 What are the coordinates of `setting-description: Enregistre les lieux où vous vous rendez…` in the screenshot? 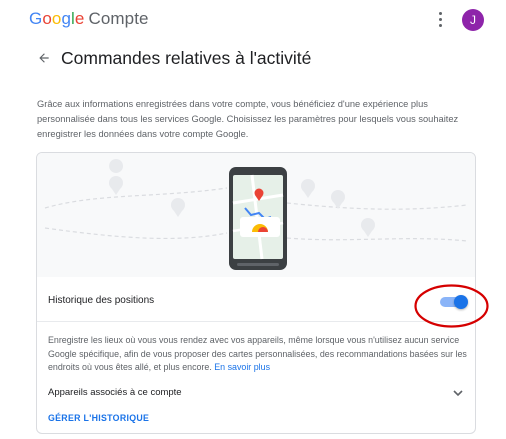 It's located at (258, 354).